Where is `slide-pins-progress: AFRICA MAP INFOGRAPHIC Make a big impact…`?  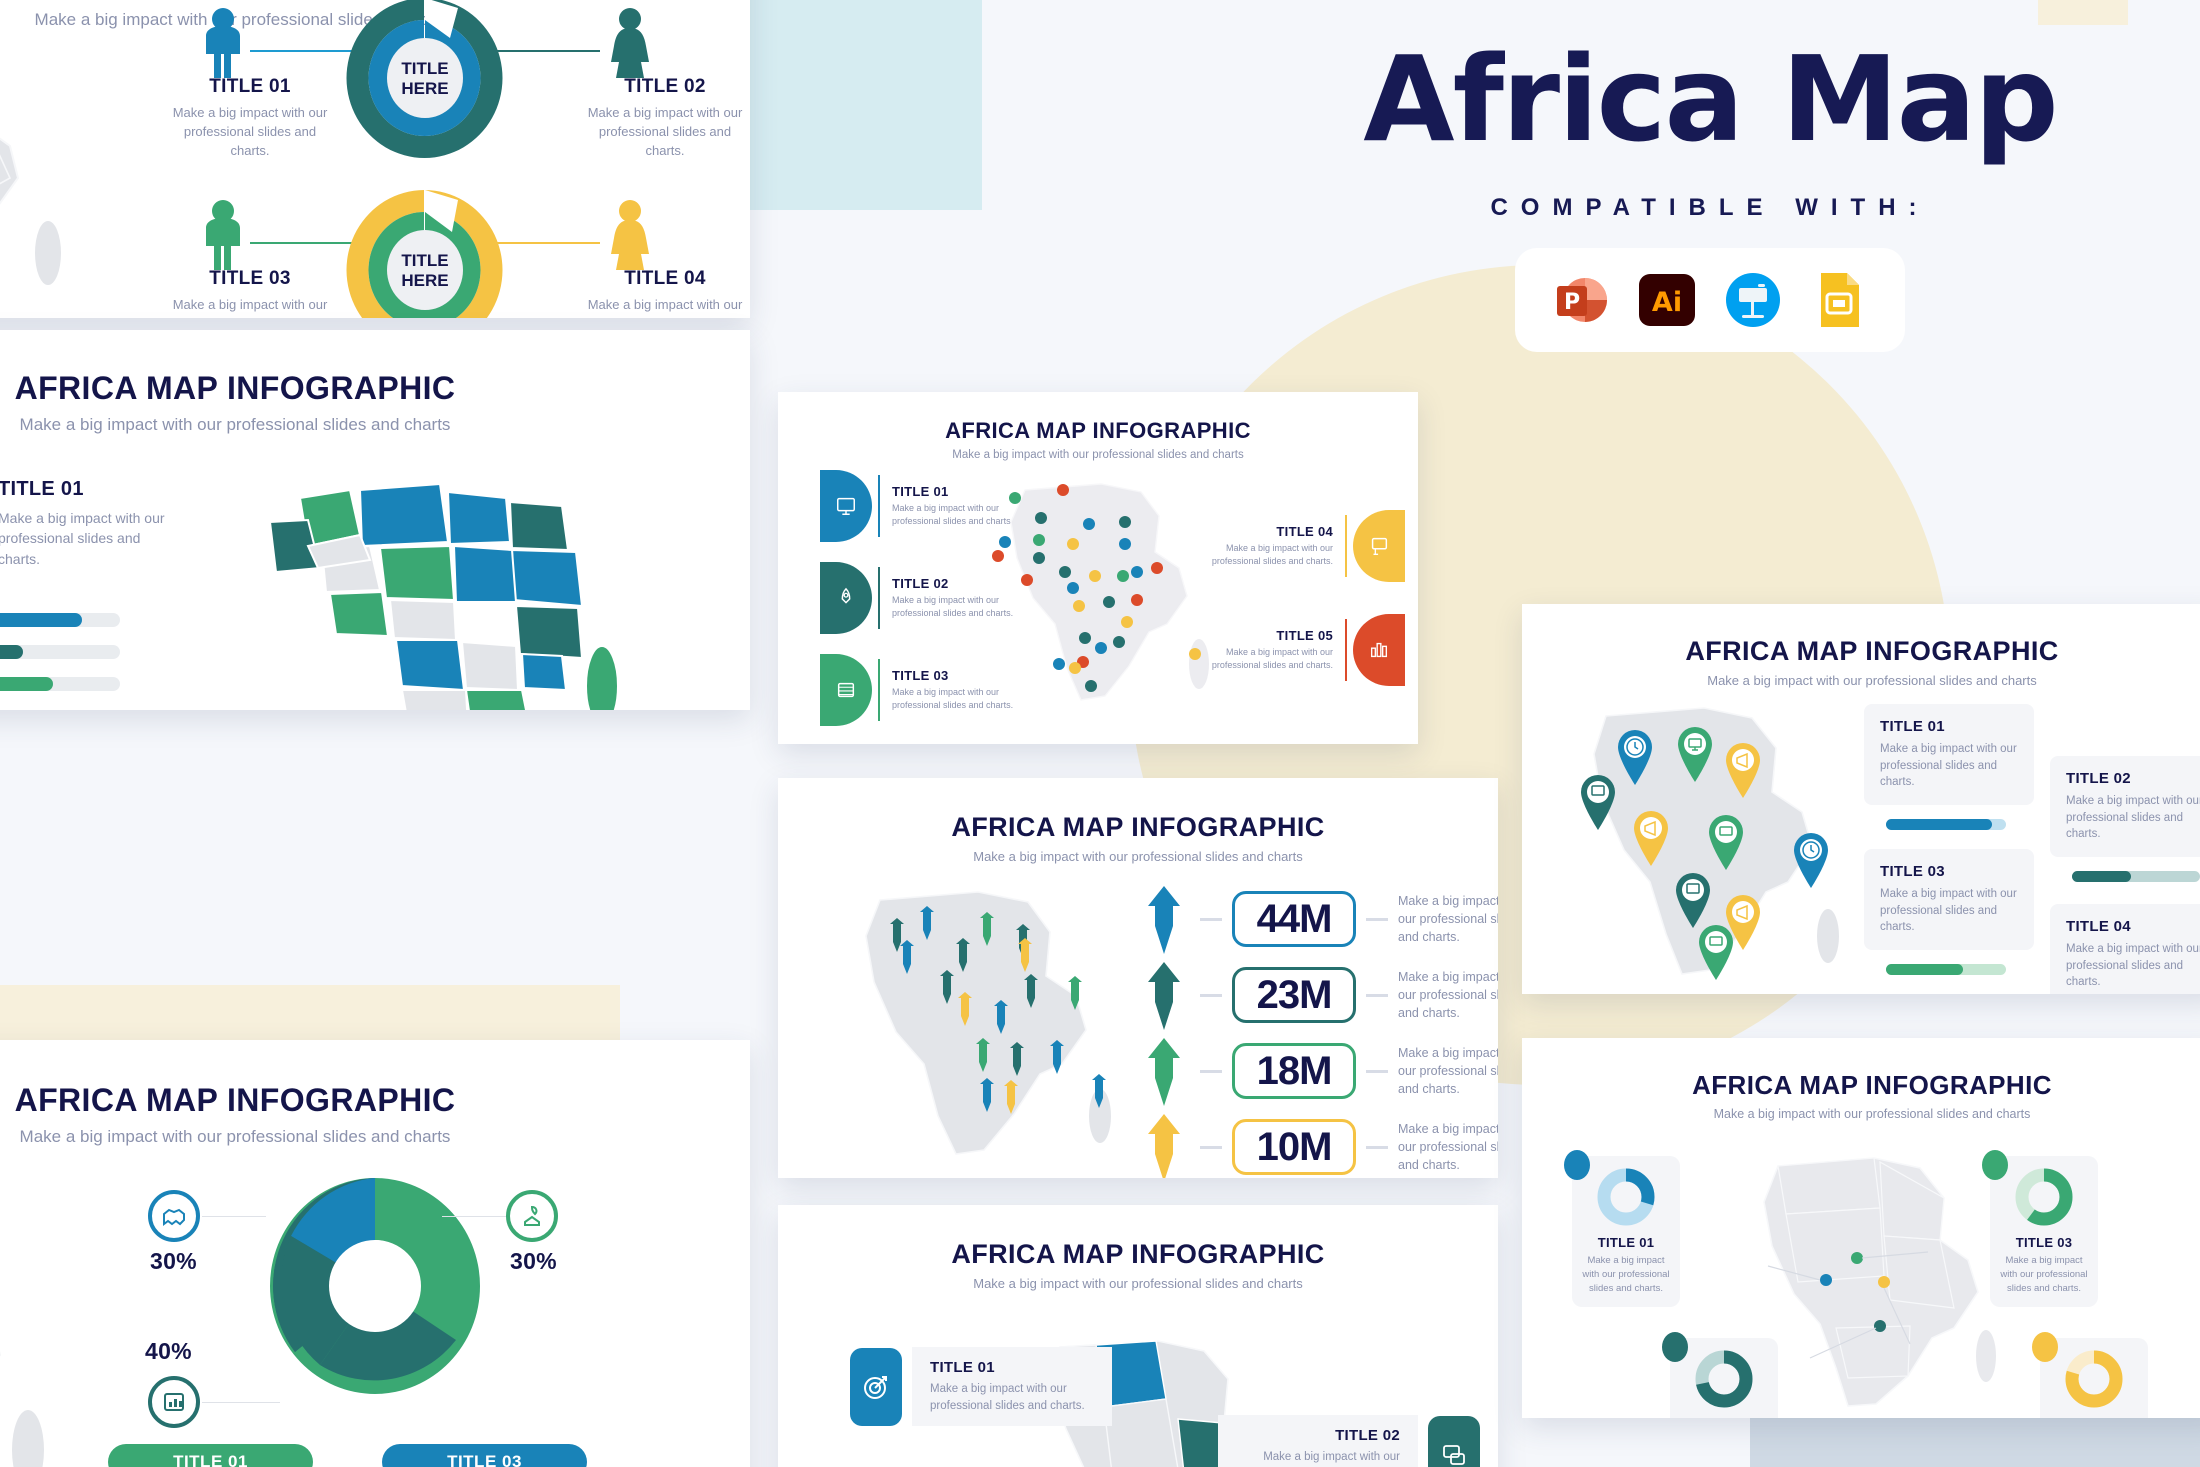 slide-pins-progress: AFRICA MAP INFOGRAPHIC Make a big impact… is located at coordinates (1861, 799).